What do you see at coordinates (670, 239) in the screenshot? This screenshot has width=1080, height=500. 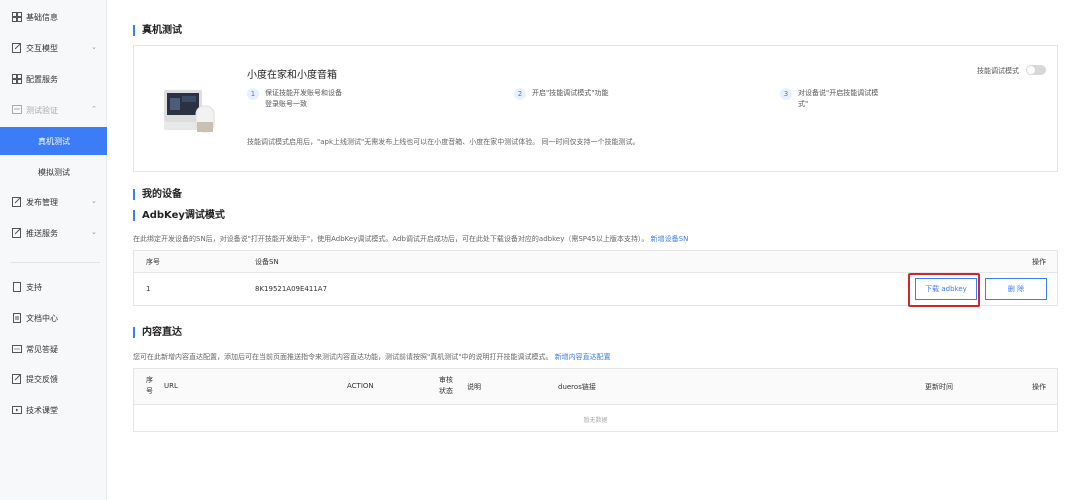 I see `add-device-sn-link: 新增设备SN` at bounding box center [670, 239].